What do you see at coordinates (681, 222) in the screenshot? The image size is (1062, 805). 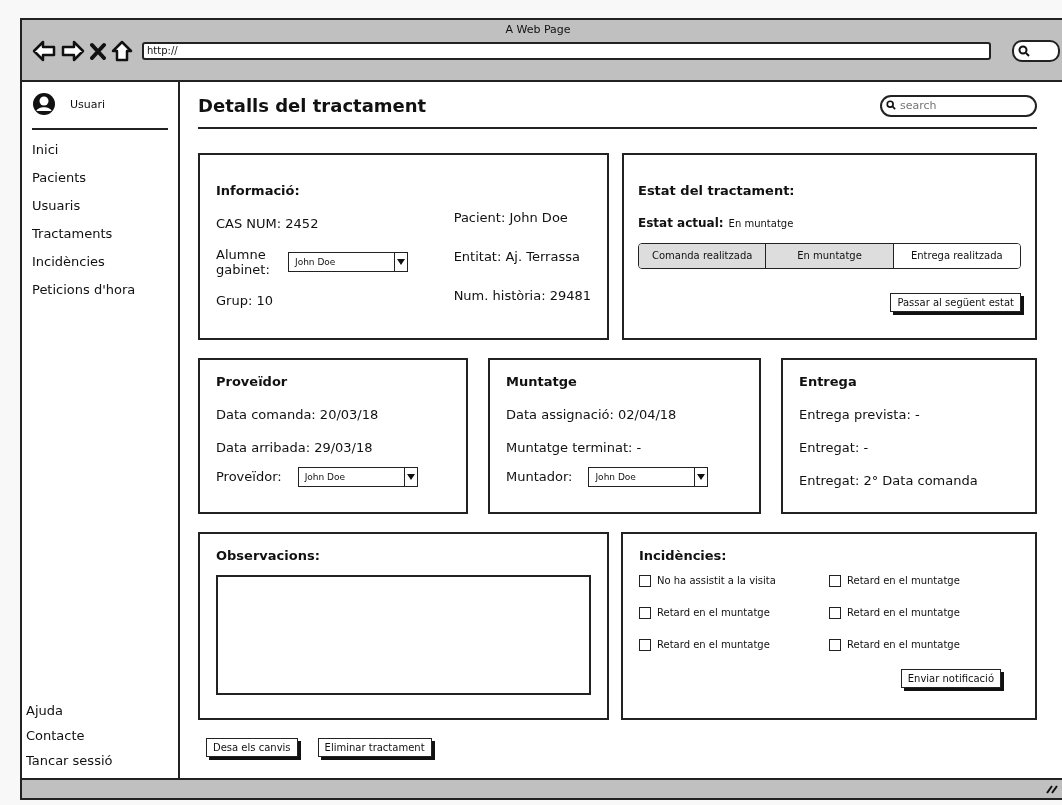 I see `status-label: Estat actual:` at bounding box center [681, 222].